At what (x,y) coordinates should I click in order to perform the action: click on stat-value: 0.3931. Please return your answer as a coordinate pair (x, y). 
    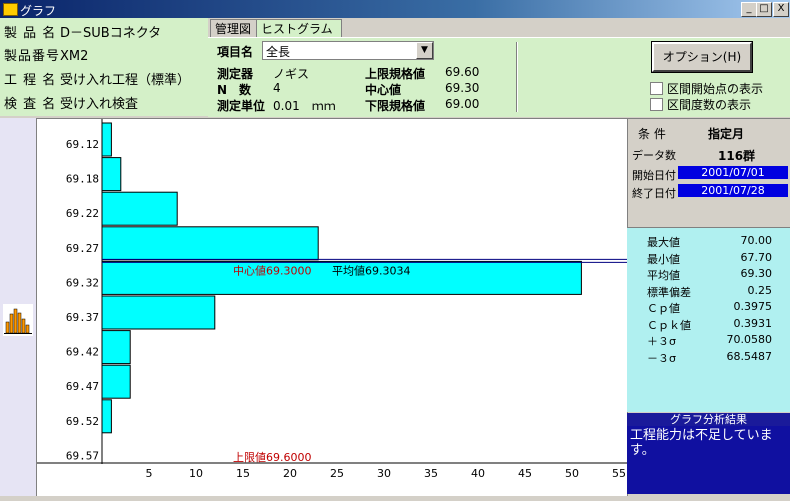
    Looking at the image, I should click on (753, 323).